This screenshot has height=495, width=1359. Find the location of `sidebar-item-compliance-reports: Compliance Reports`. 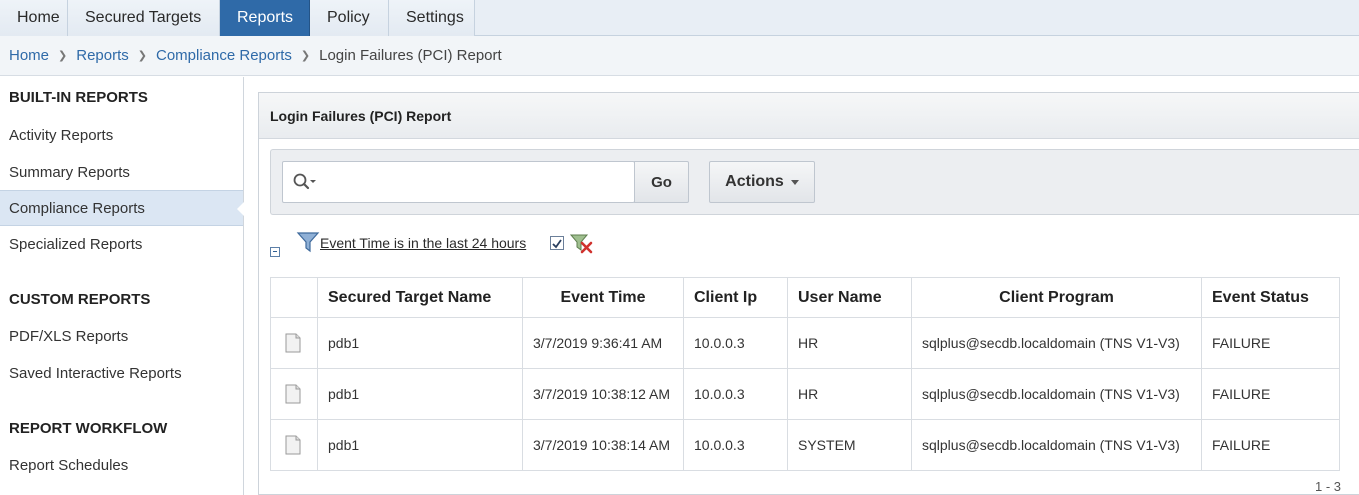

sidebar-item-compliance-reports: Compliance Reports is located at coordinates (122, 208).